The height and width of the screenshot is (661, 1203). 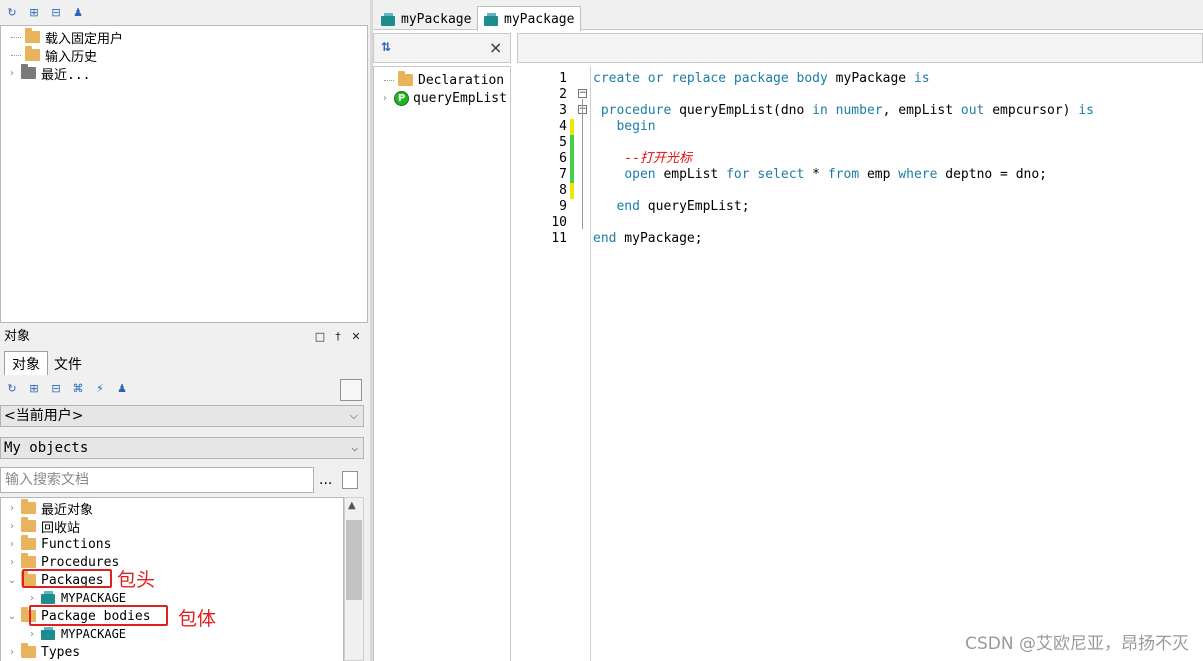 I want to click on color-button, so click(x=351, y=390).